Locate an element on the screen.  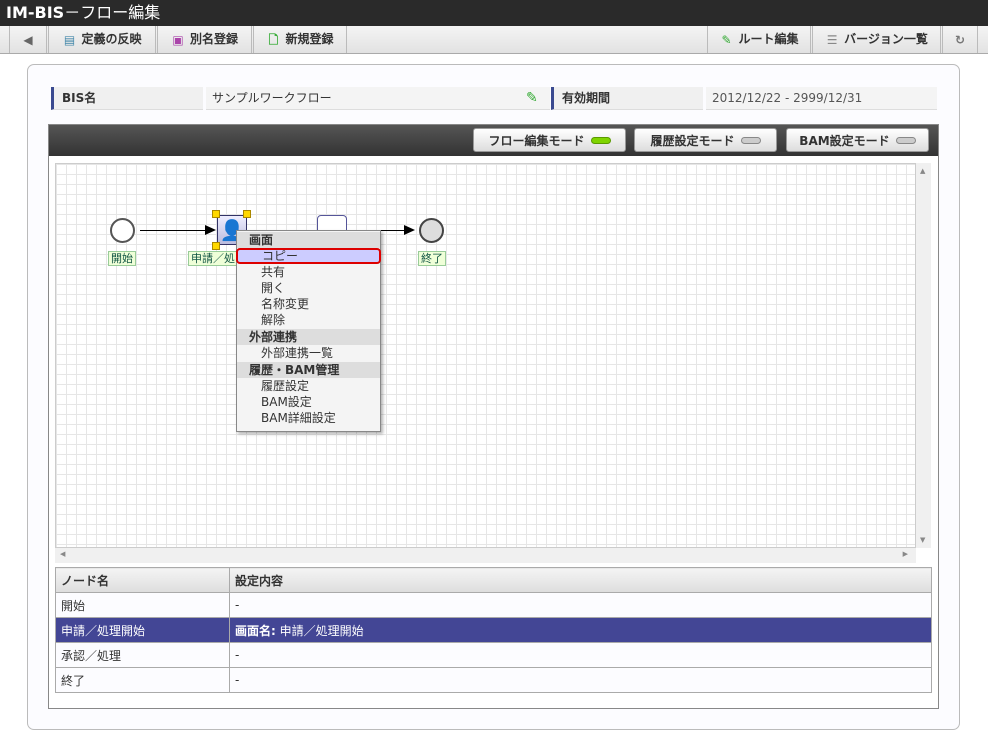
menu-item-external-list: 外部連携一覧 is located at coordinates (308, 353).